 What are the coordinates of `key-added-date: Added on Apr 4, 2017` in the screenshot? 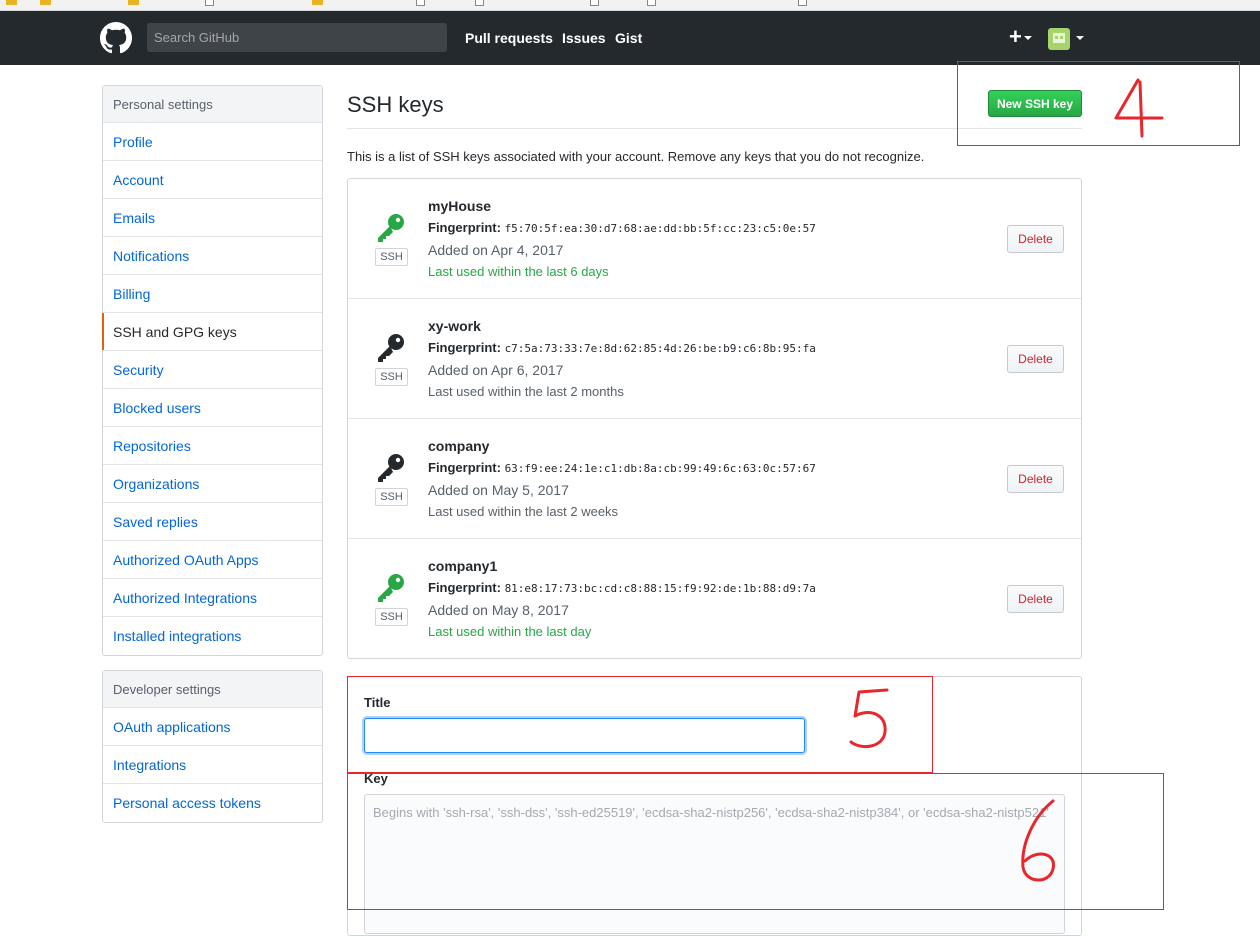 It's located at (496, 250).